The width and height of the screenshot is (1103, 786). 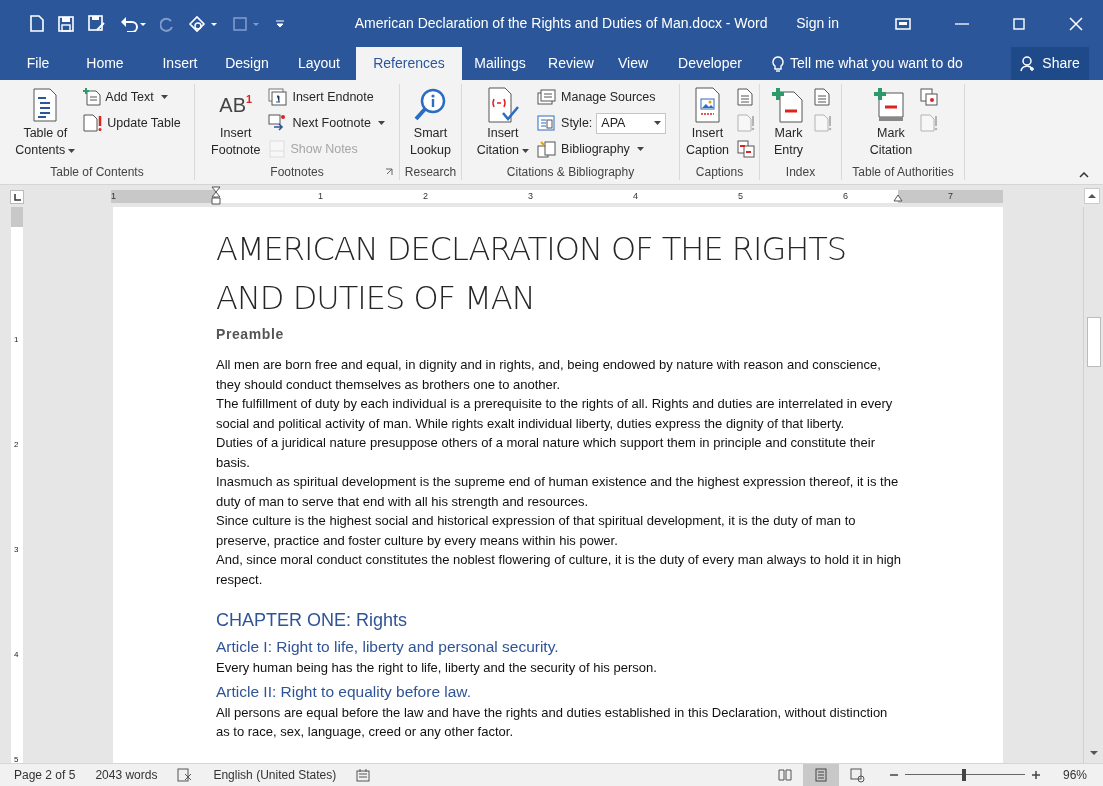 I want to click on word-count: 2043 words, so click(x=126, y=775).